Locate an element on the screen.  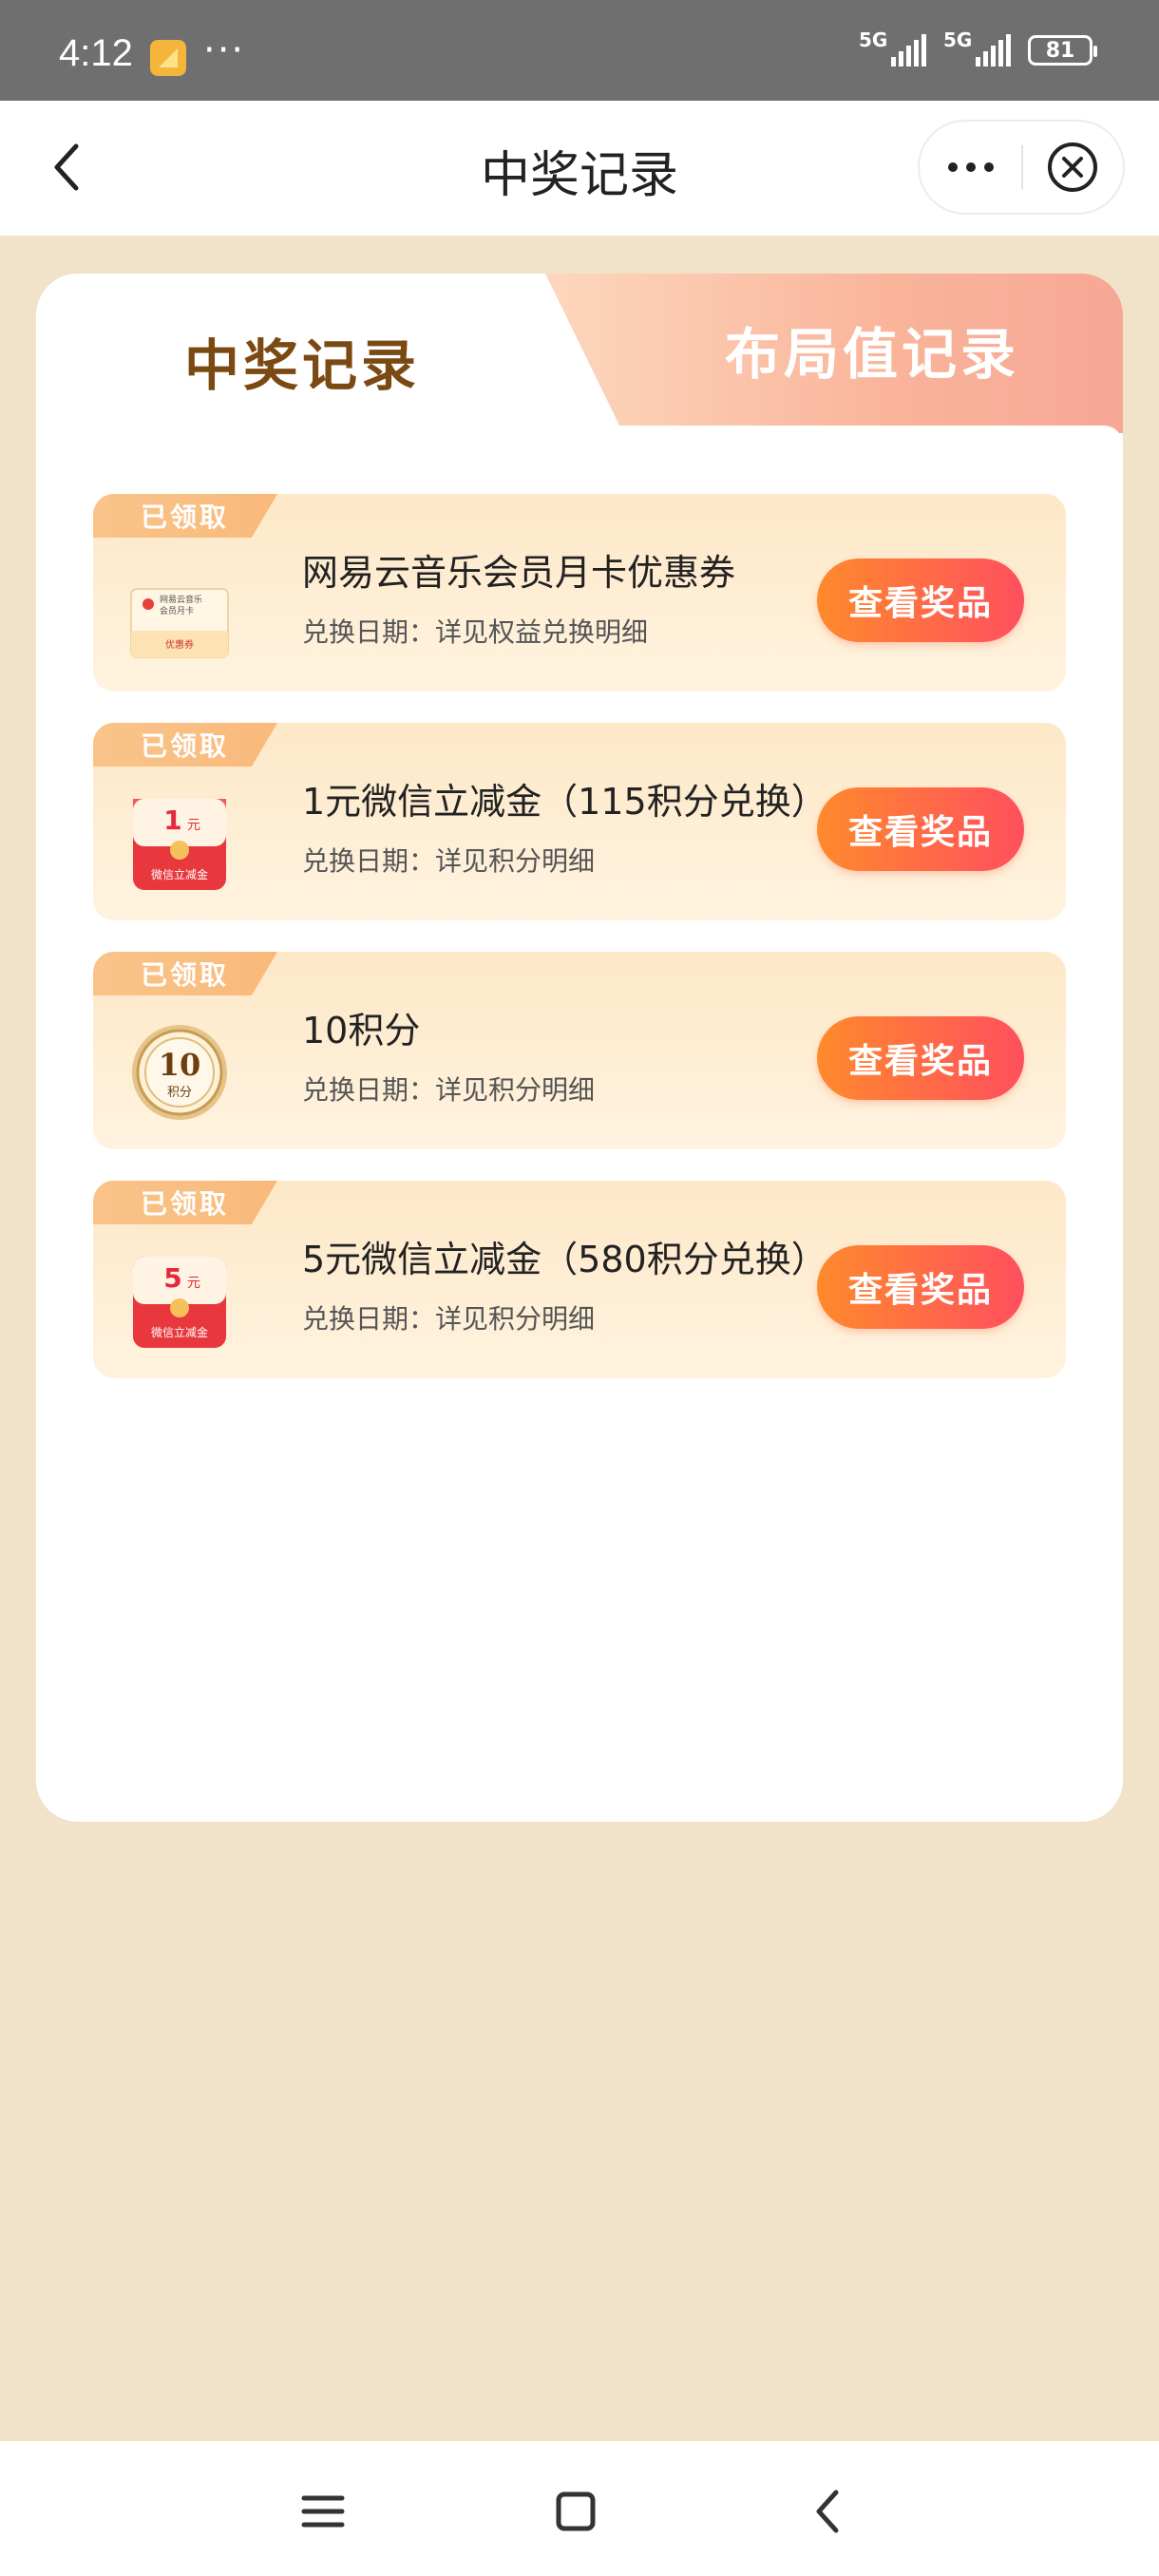
gallery-app-icon is located at coordinates (168, 58).